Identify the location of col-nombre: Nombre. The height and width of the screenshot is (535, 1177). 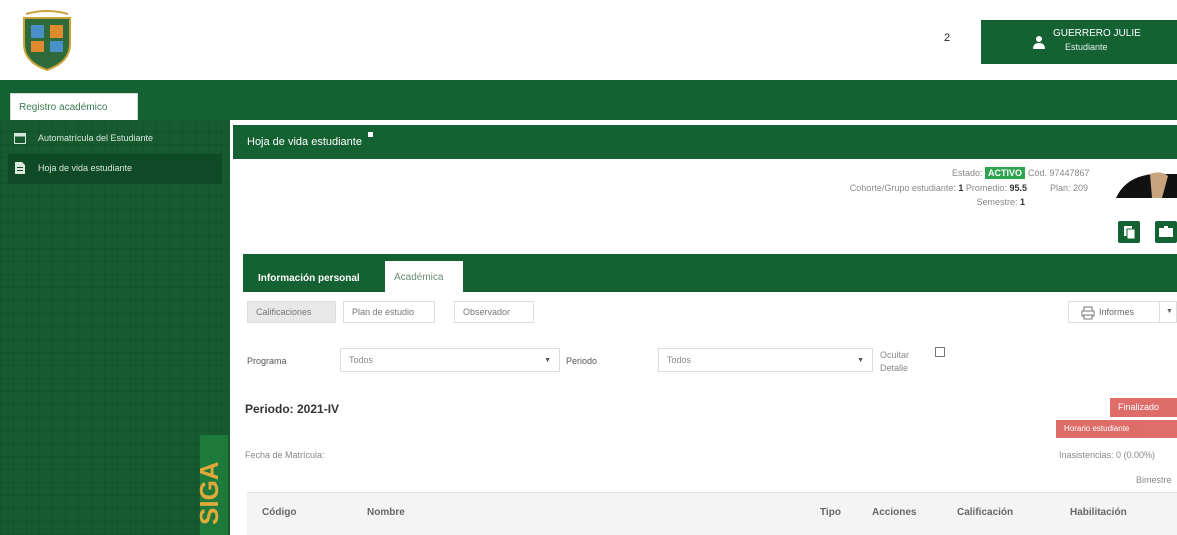
(386, 512).